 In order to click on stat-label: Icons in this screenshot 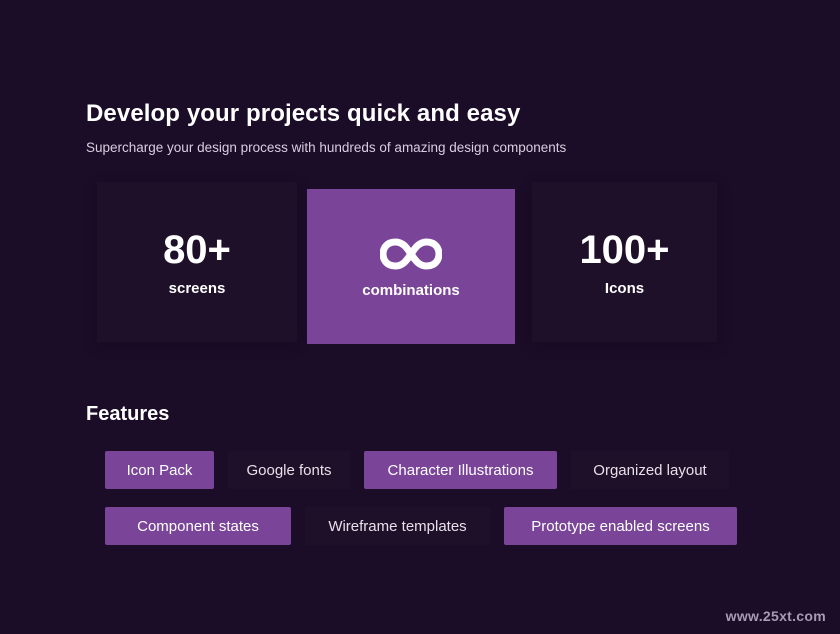, I will do `click(624, 288)`.